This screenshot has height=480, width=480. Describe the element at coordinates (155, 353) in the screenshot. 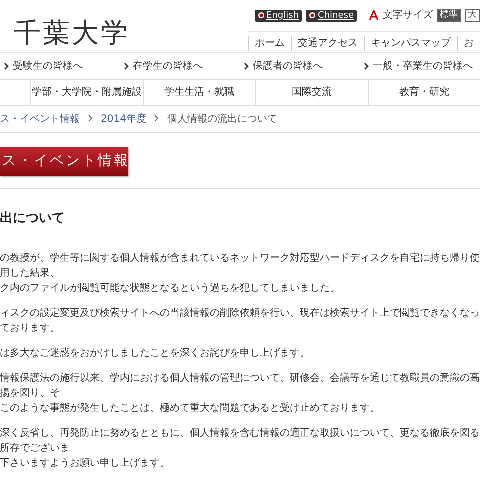

I see `paragraph-text: は多大なご迷惑をおかけしましたことを深くお詫びを申し上げます。` at that location.